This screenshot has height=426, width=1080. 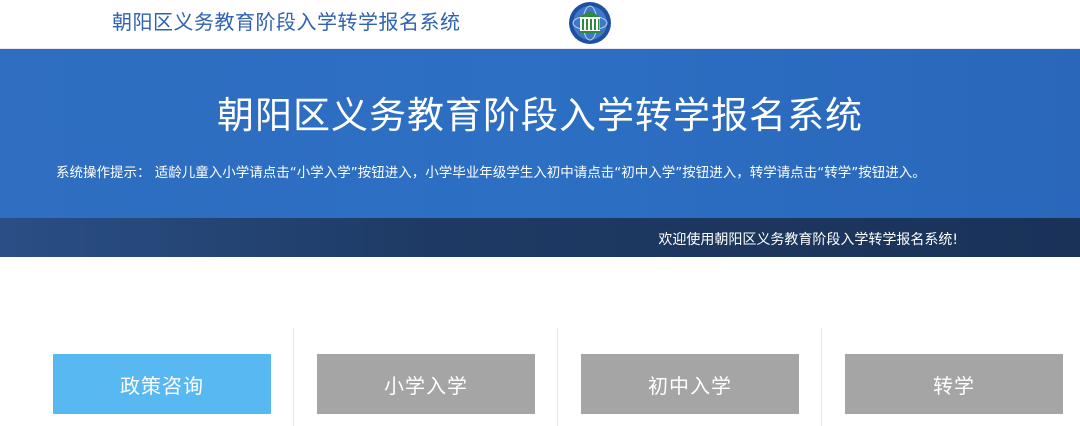 I want to click on banner-title: 朝阳区义务教育阶段入学转学报名系统, so click(x=540, y=115).